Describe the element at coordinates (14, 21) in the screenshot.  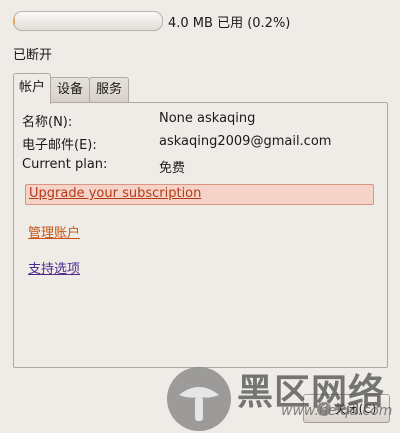
I see `quota-progress-fill` at that location.